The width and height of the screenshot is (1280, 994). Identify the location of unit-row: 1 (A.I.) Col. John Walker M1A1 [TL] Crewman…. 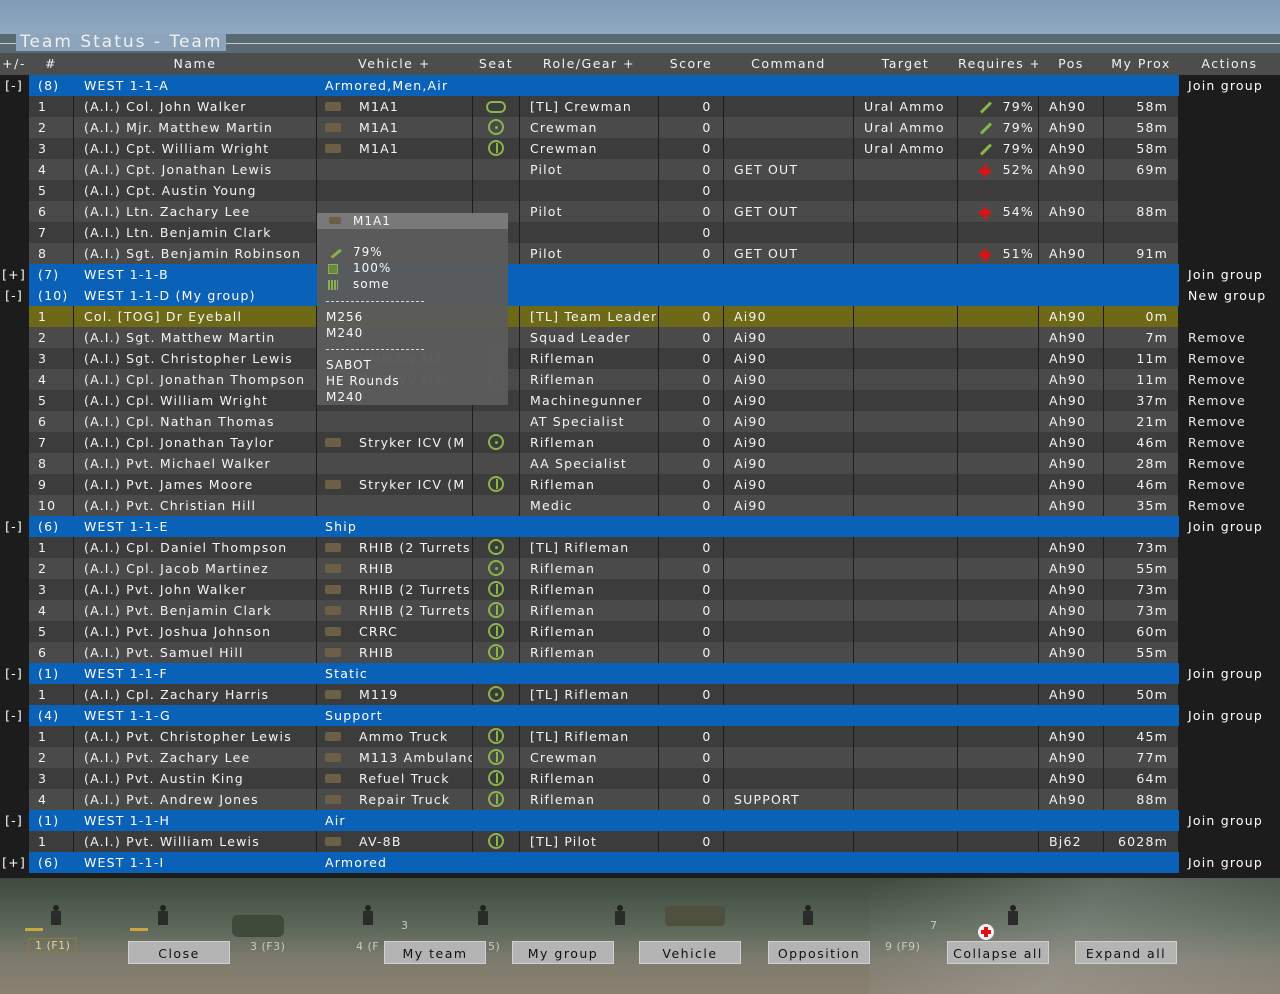
(640, 106).